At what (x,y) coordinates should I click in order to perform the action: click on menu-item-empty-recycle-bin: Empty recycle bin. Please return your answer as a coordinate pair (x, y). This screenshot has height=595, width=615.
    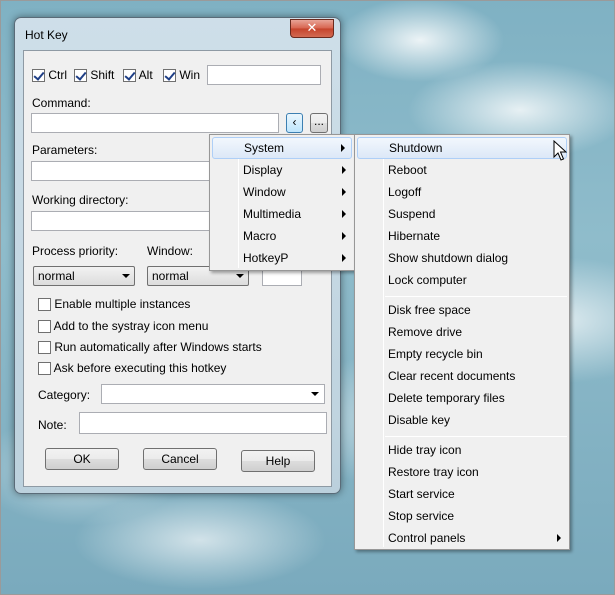
    Looking at the image, I should click on (462, 354).